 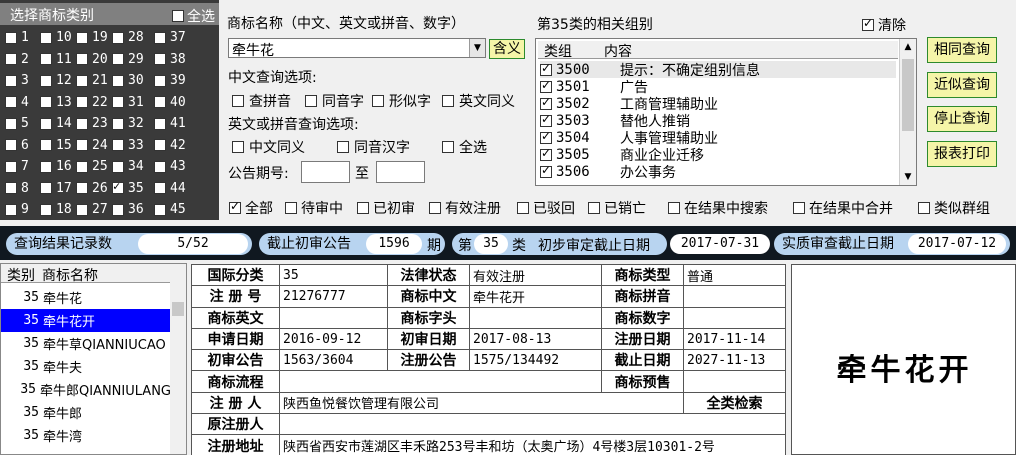 What do you see at coordinates (56, 59) in the screenshot?
I see `category-11: 11` at bounding box center [56, 59].